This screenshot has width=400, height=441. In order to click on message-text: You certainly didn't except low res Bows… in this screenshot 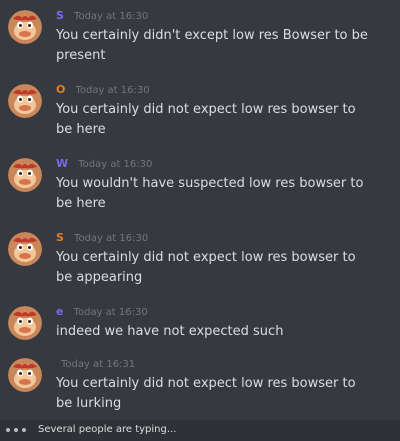, I will do `click(212, 45)`.